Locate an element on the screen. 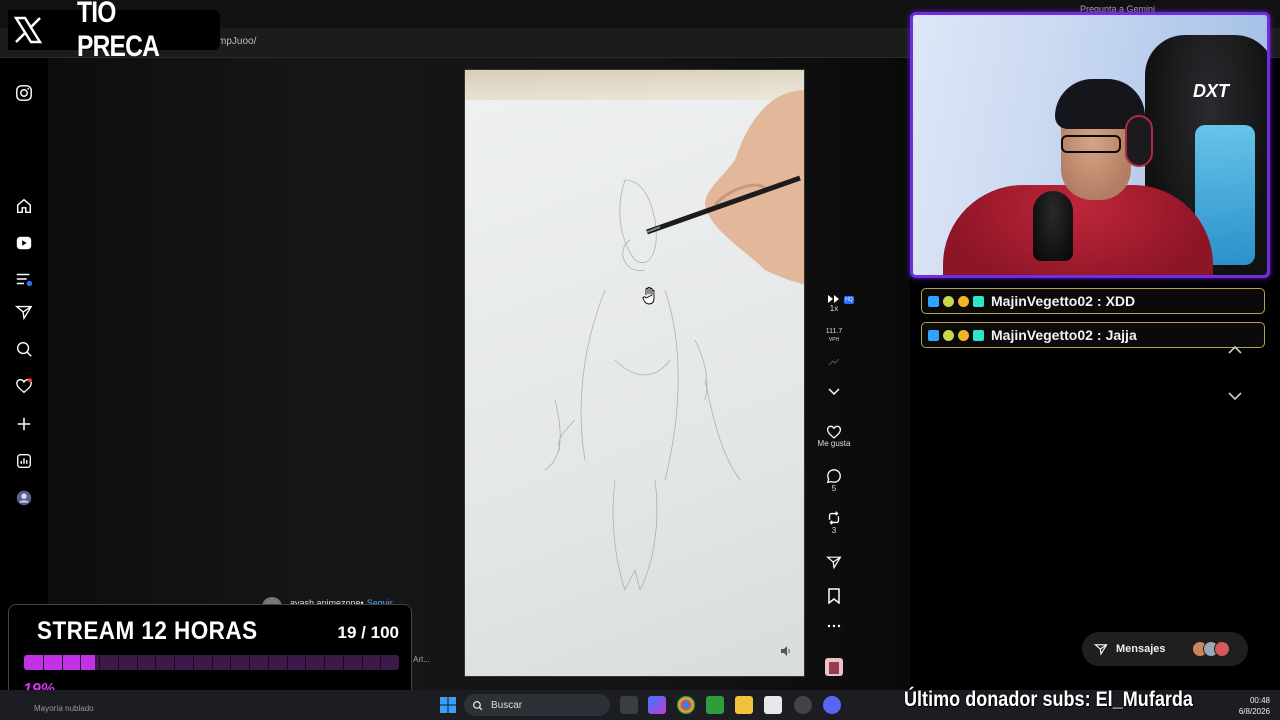  chat-message: MajinVegetto02 : Jajja is located at coordinates (1093, 335).